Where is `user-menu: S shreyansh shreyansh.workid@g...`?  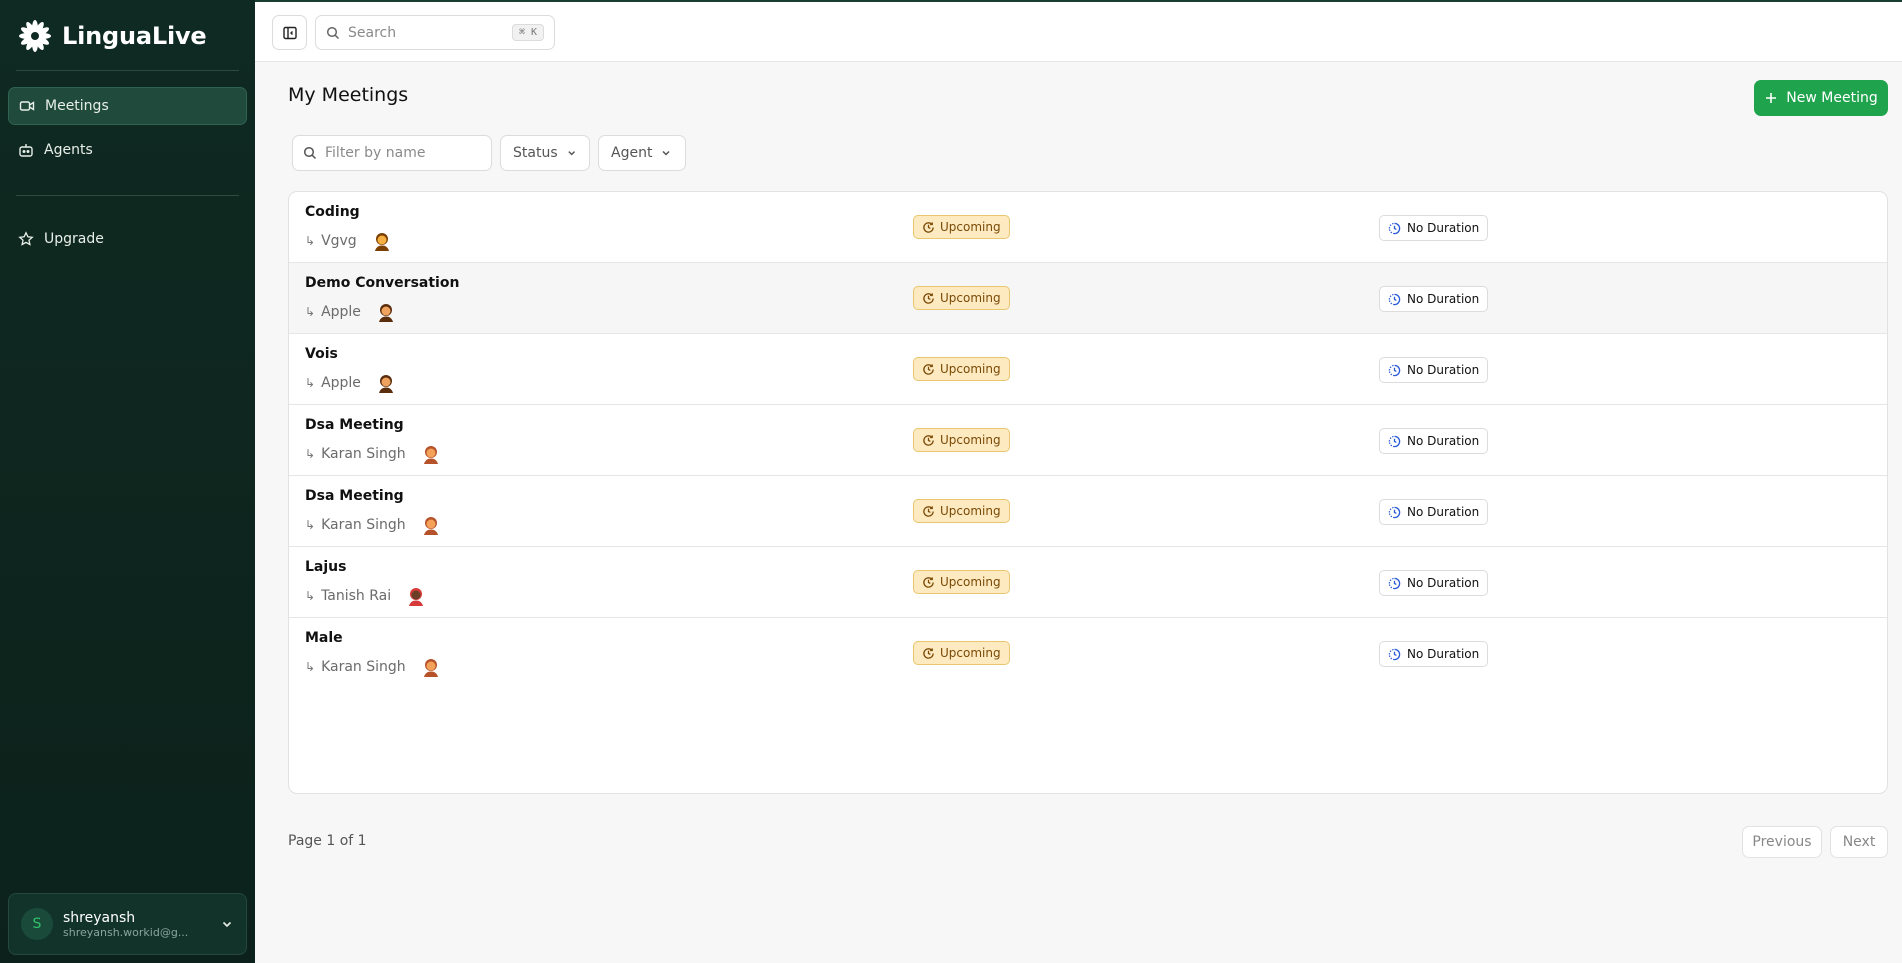
user-menu: S shreyansh shreyansh.workid@g... is located at coordinates (127, 924).